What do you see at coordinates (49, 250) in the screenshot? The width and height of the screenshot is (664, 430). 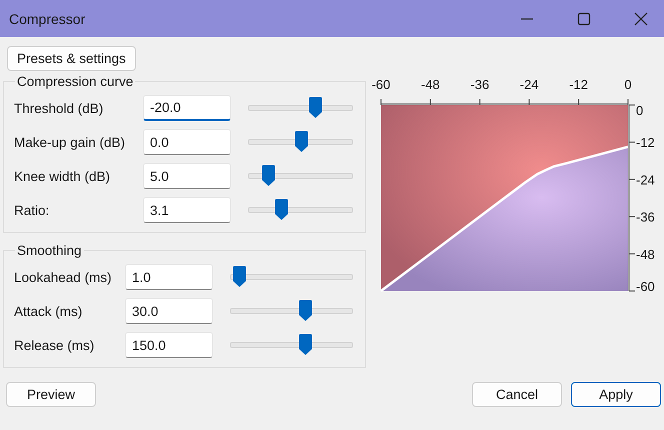 I see `group-title: Smoothing` at bounding box center [49, 250].